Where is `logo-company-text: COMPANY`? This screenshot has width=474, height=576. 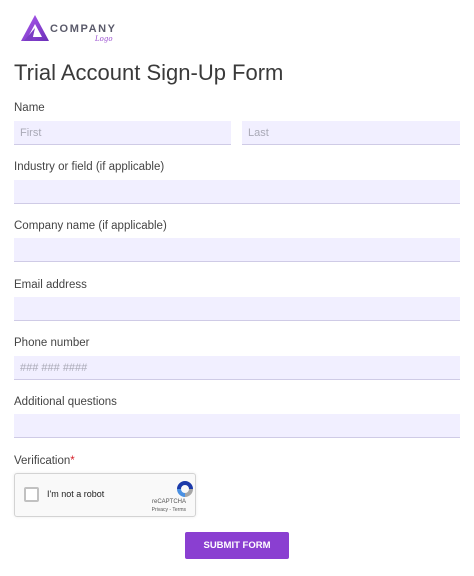
logo-company-text: COMPANY is located at coordinates (83, 29).